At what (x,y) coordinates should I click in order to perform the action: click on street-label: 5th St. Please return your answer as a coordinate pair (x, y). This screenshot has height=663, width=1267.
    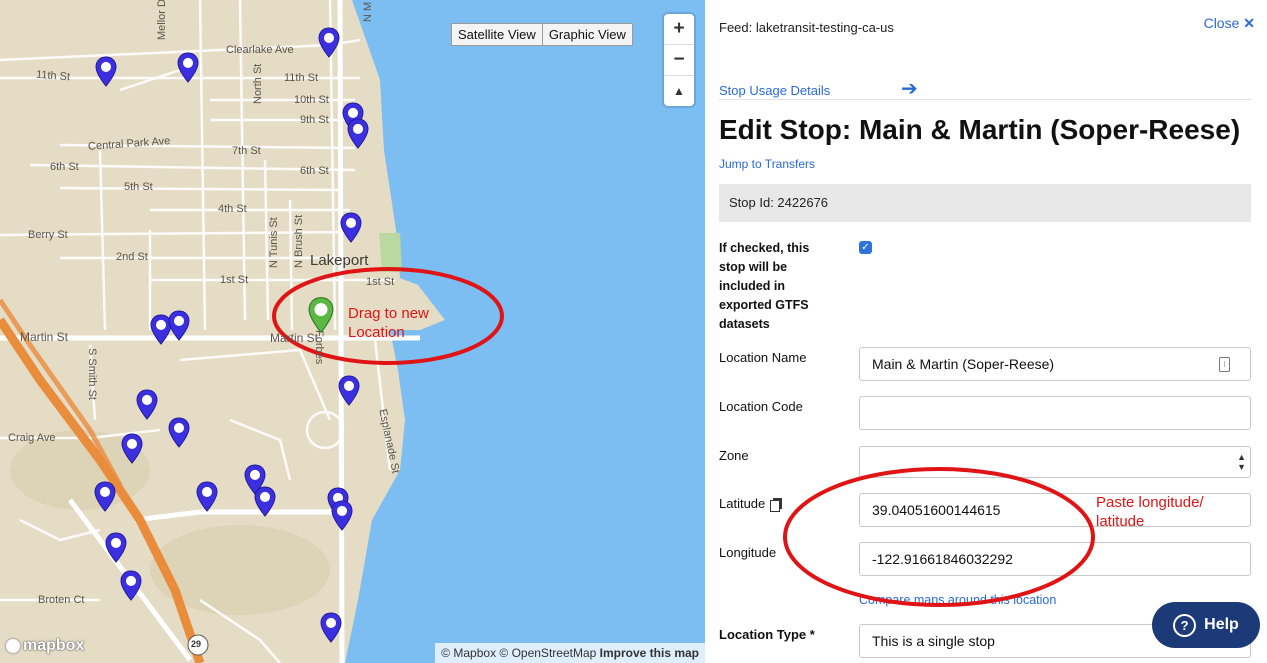
    Looking at the image, I should click on (138, 187).